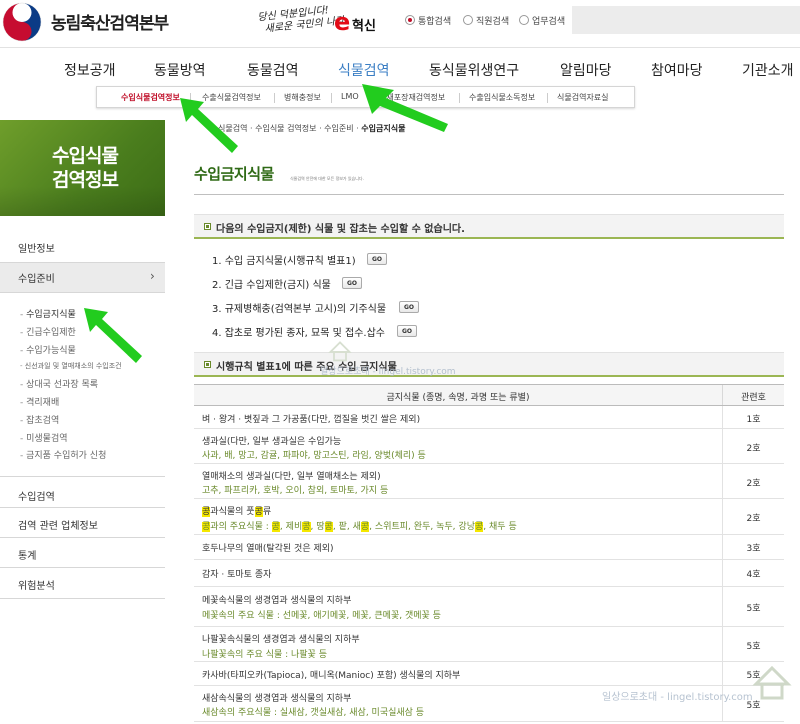 The height and width of the screenshot is (724, 800). I want to click on innovation-e-mark: e, so click(342, 22).